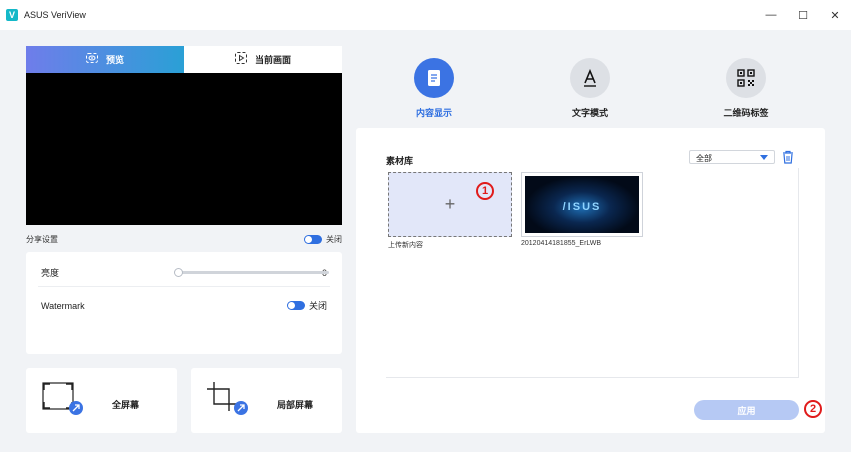  I want to click on plus-icon: +, so click(450, 204).